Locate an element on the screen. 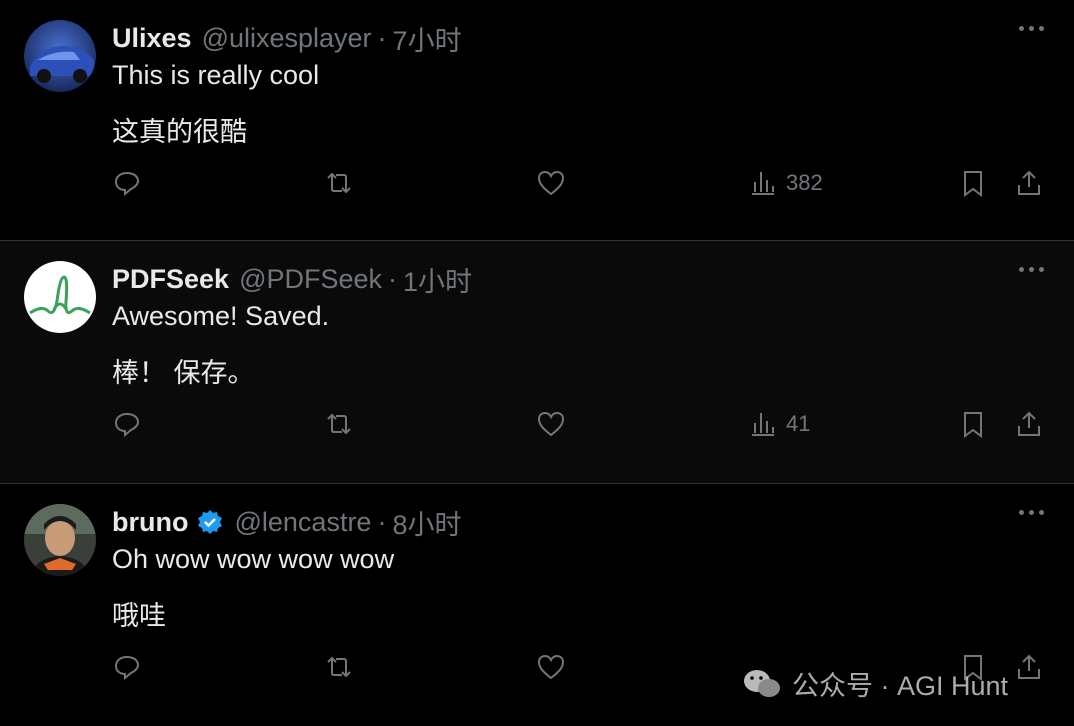  author-handle: @PDFSeek is located at coordinates (310, 279).